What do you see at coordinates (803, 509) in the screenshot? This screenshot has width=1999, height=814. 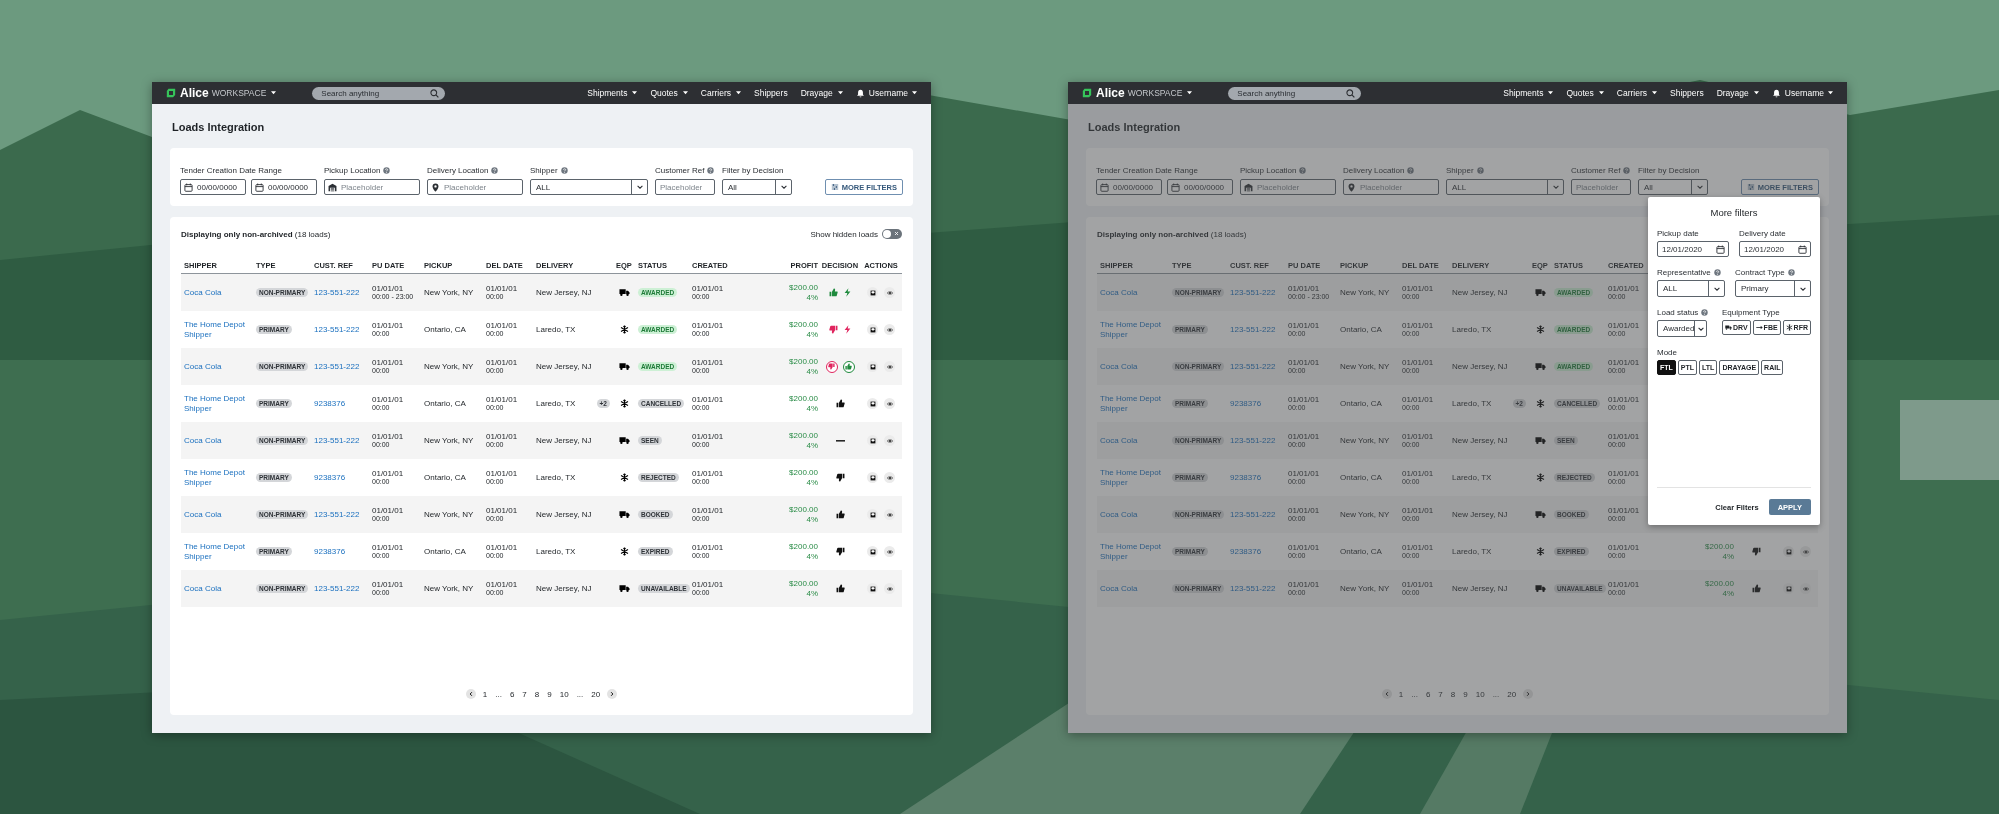 I see `profit-amount: $200.00` at bounding box center [803, 509].